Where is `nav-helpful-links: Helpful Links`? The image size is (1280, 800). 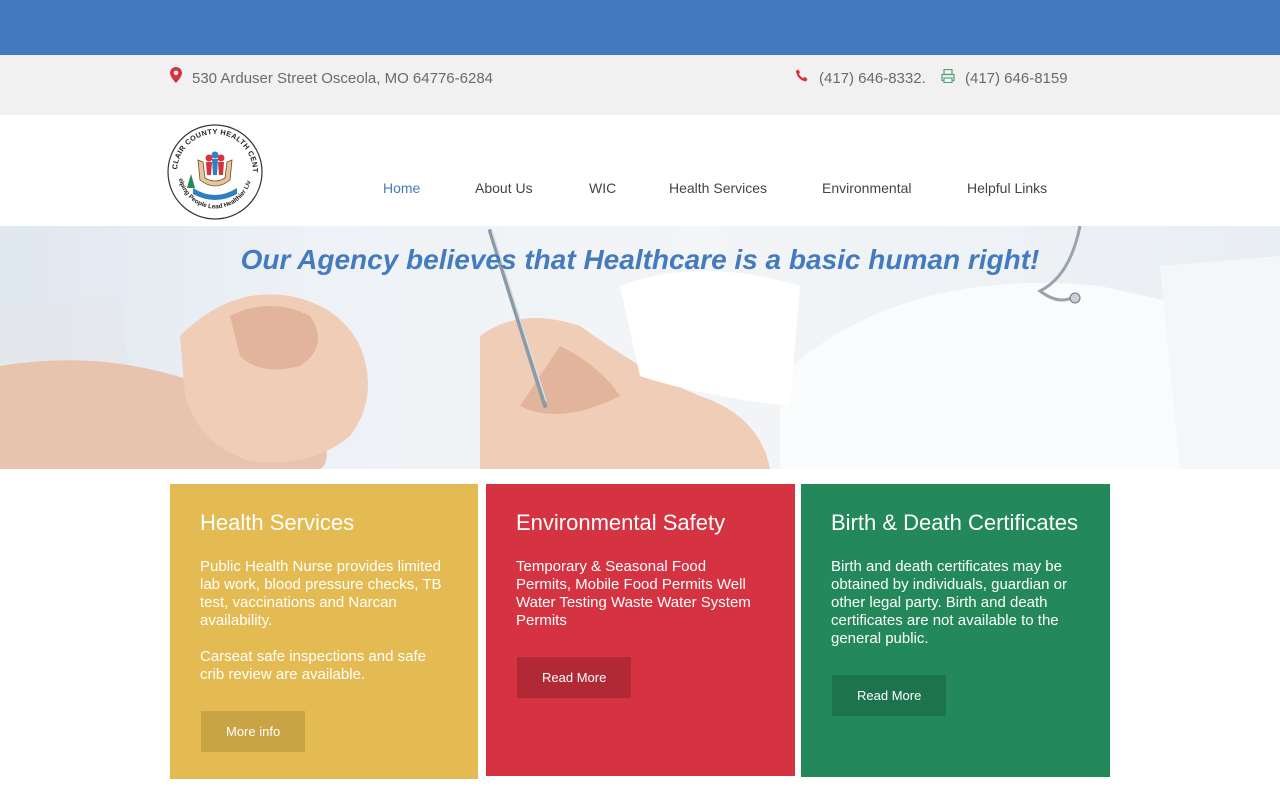
nav-helpful-links: Helpful Links is located at coordinates (1007, 188).